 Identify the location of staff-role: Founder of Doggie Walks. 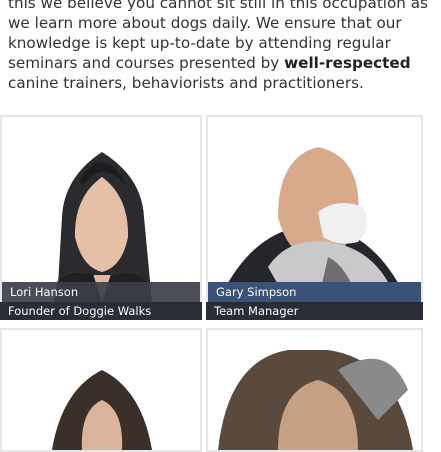
(80, 311).